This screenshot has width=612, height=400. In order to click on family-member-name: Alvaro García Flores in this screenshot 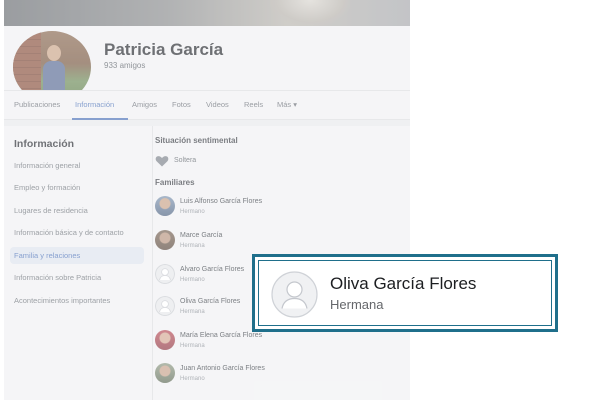, I will do `click(212, 269)`.